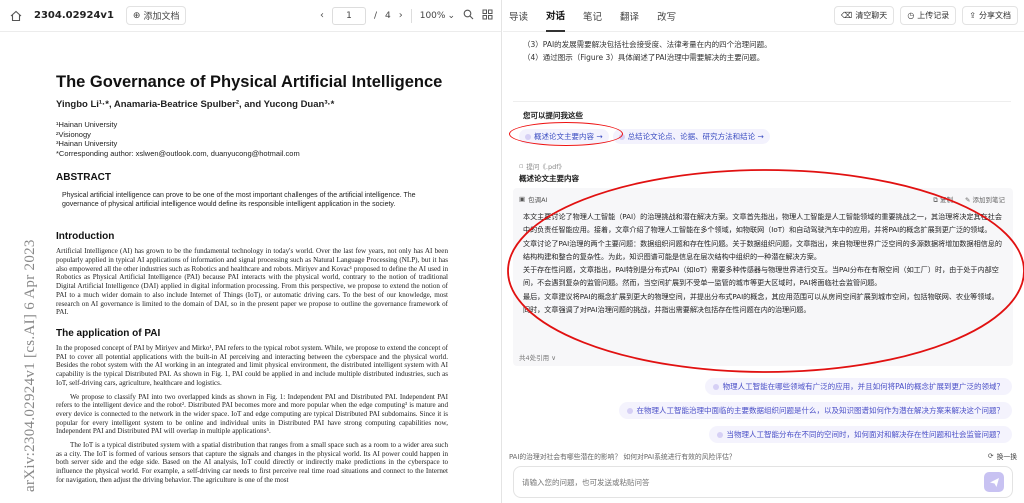 This screenshot has width=1024, height=503. Describe the element at coordinates (30, 365) in the screenshot. I see `arxiv-stamp: arXiv:2304.02924v1 [cs.AI] 6 Apr 2023` at that location.